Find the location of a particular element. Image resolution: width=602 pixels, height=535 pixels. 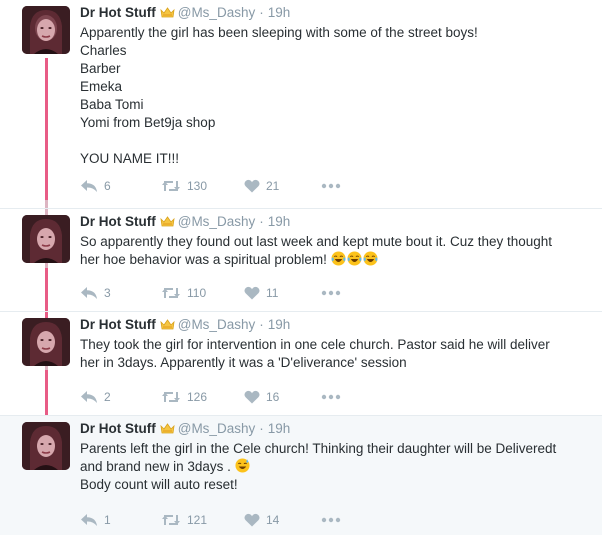

like-button: 16 is located at coordinates (261, 397).